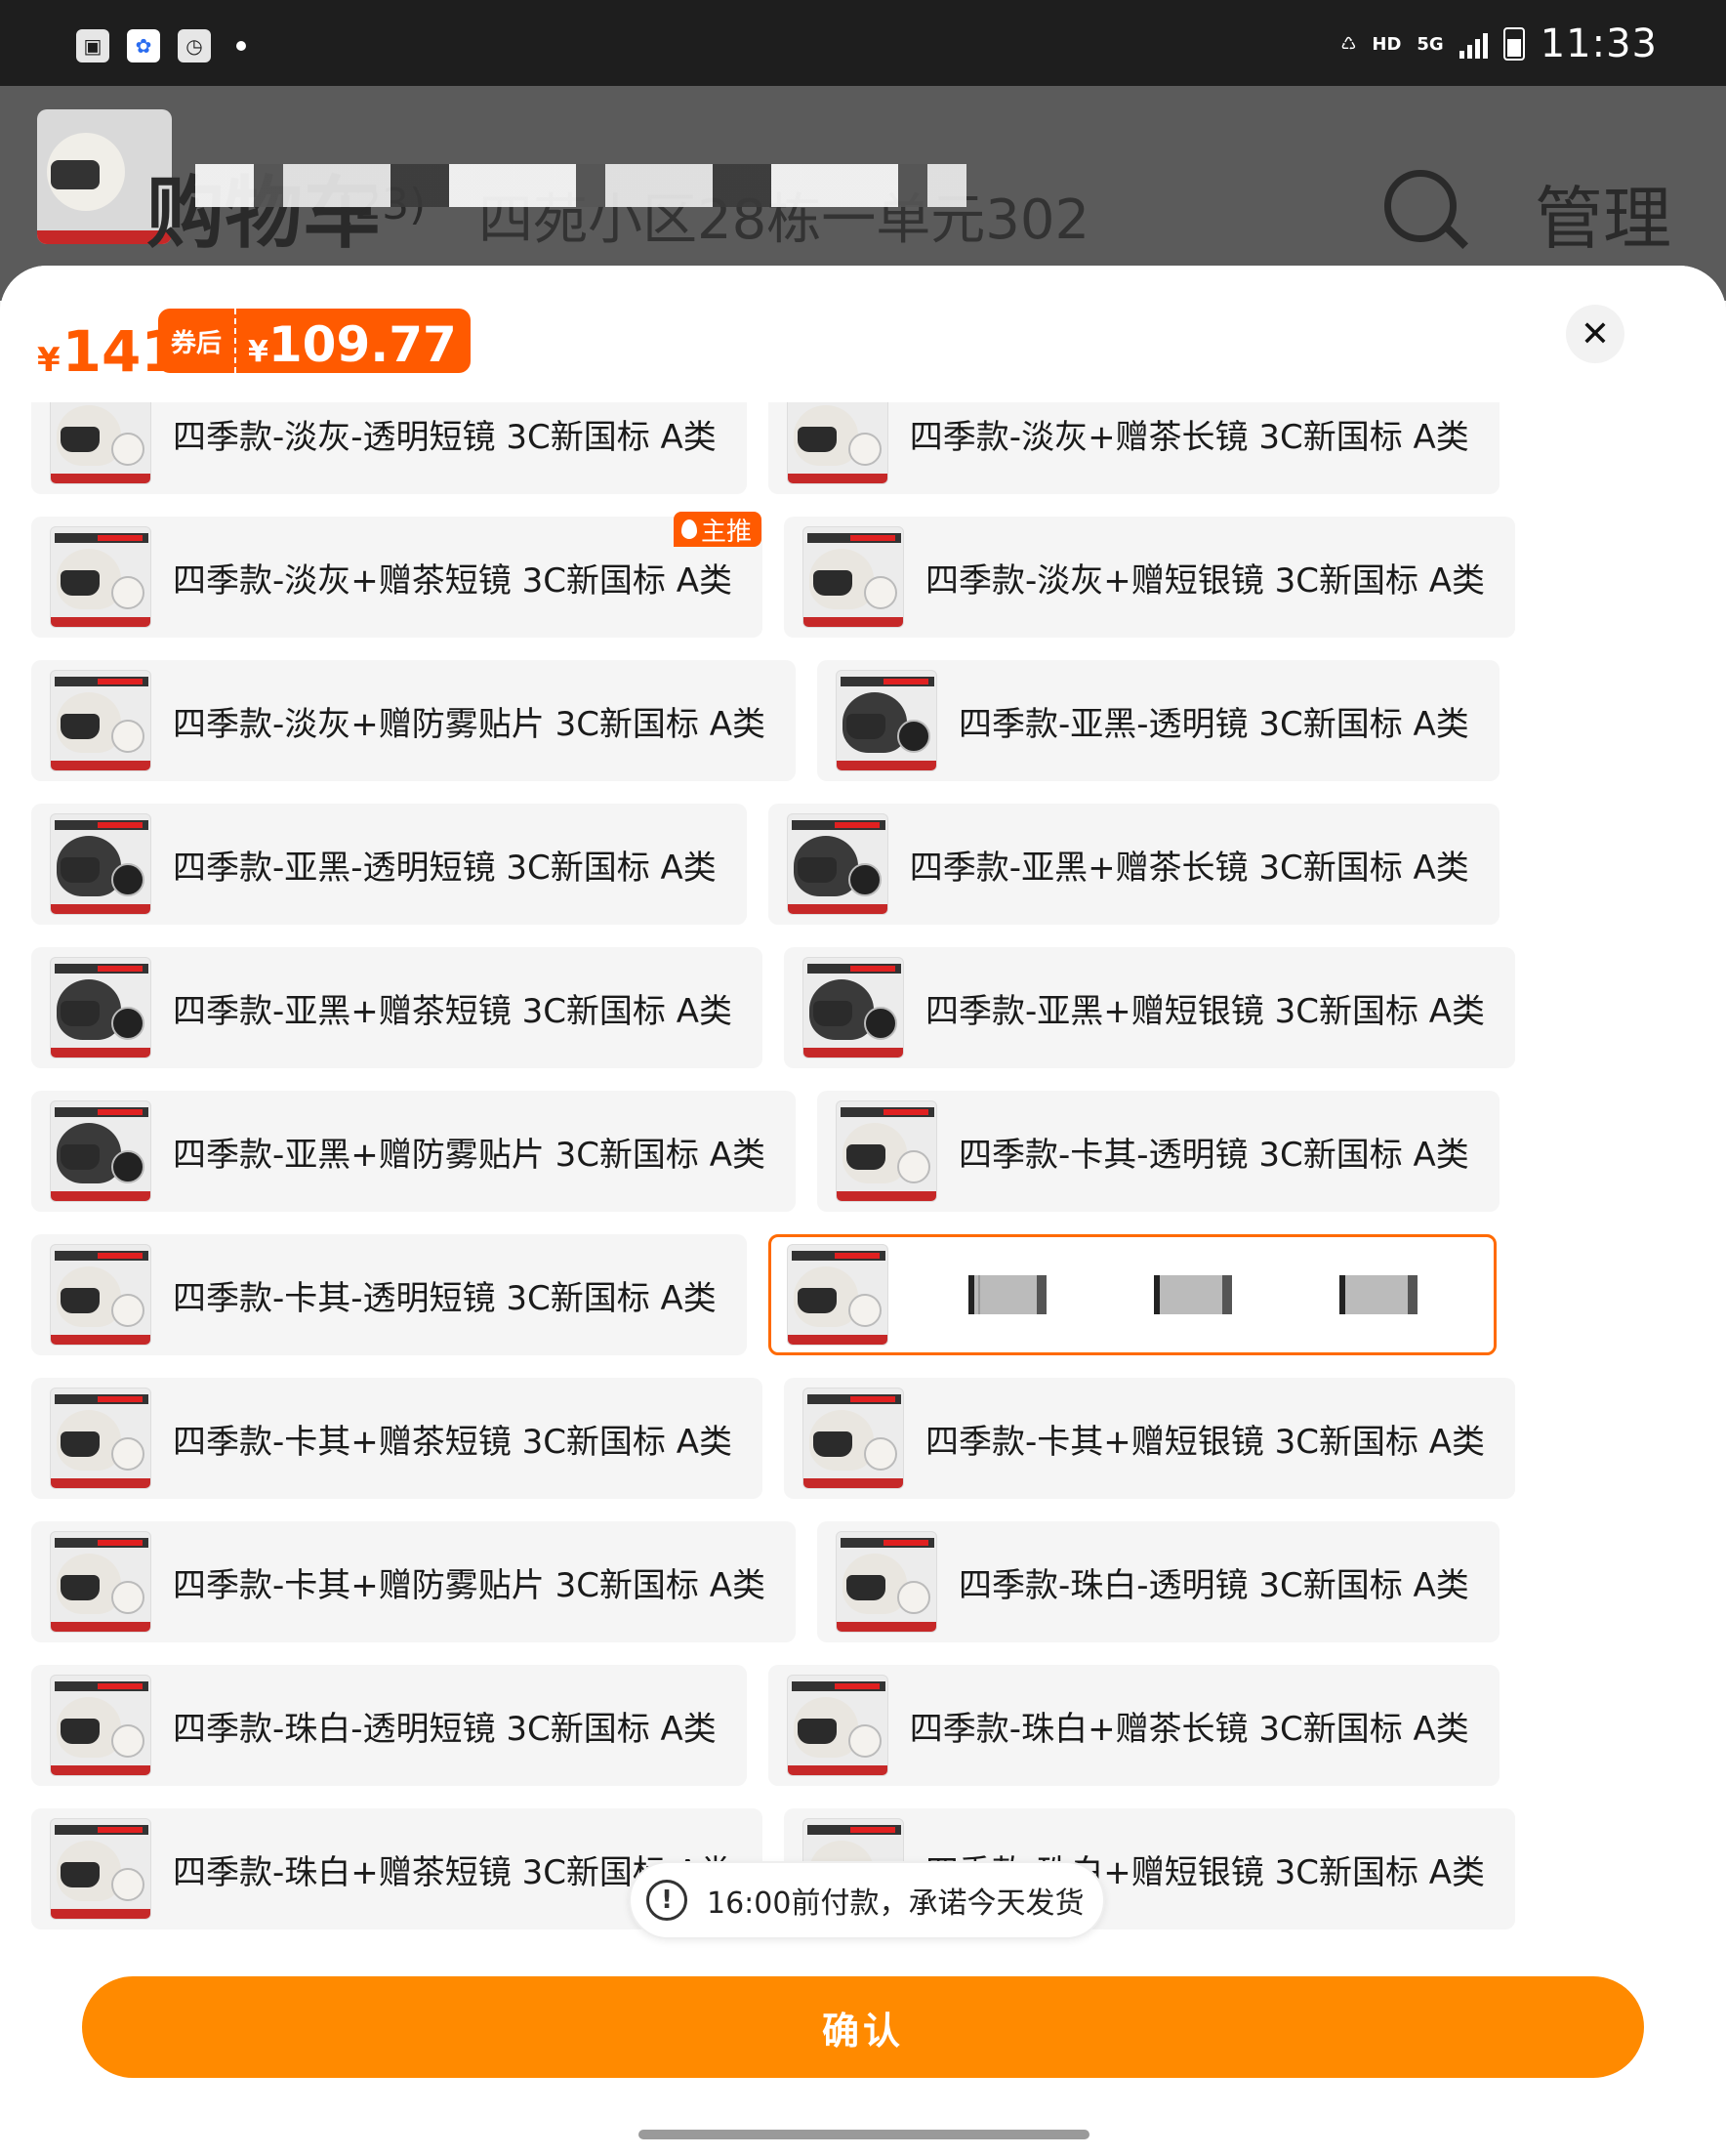 This screenshot has height=2156, width=1726. I want to click on clock: 11:33, so click(1599, 44).